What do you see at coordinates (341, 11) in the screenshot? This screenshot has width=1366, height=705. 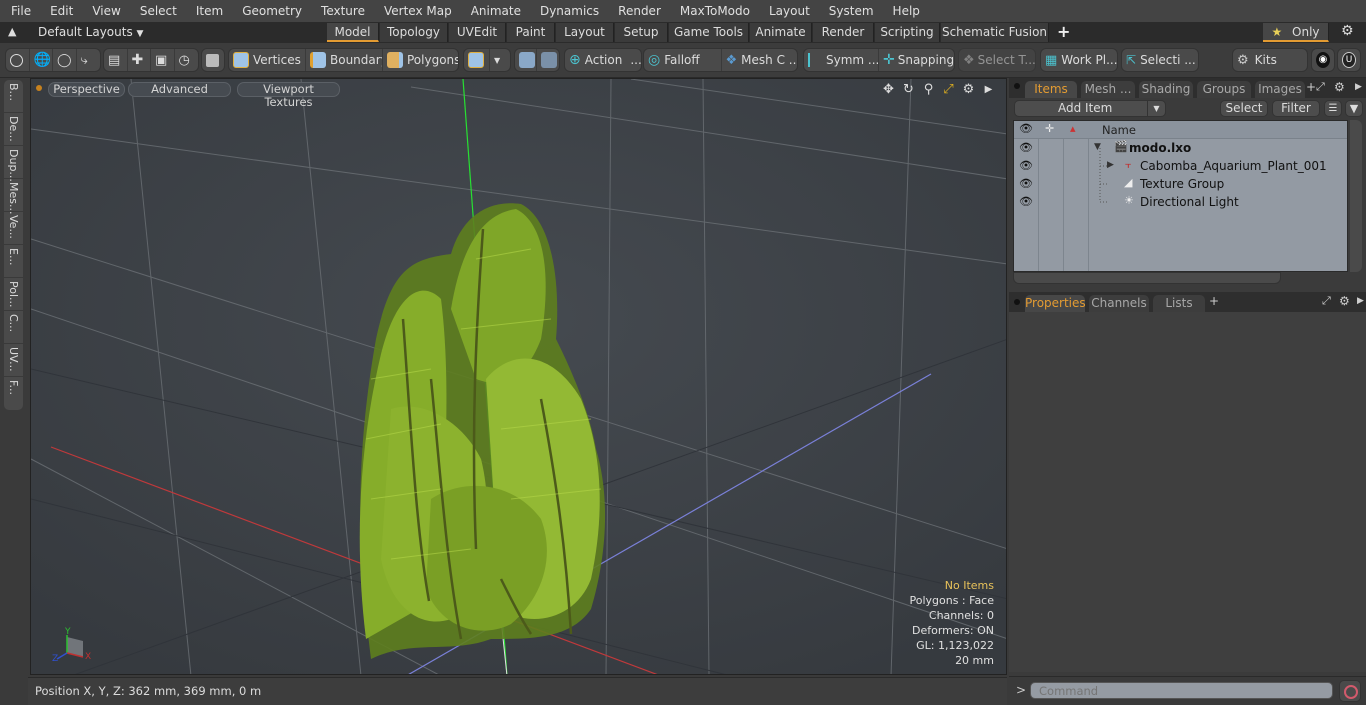 I see `menu-texture: Texture` at bounding box center [341, 11].